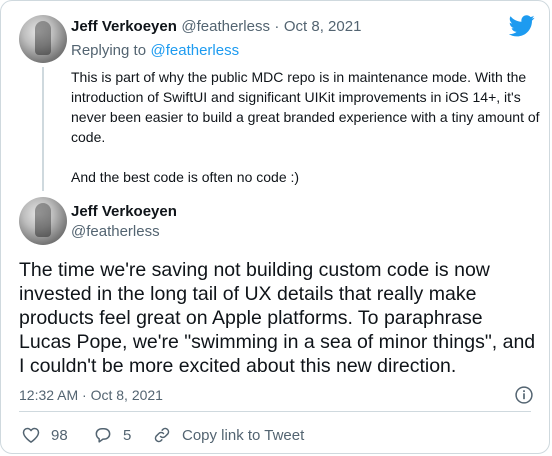  What do you see at coordinates (243, 435) in the screenshot?
I see `copy-link-label: Copy link to Tweet` at bounding box center [243, 435].